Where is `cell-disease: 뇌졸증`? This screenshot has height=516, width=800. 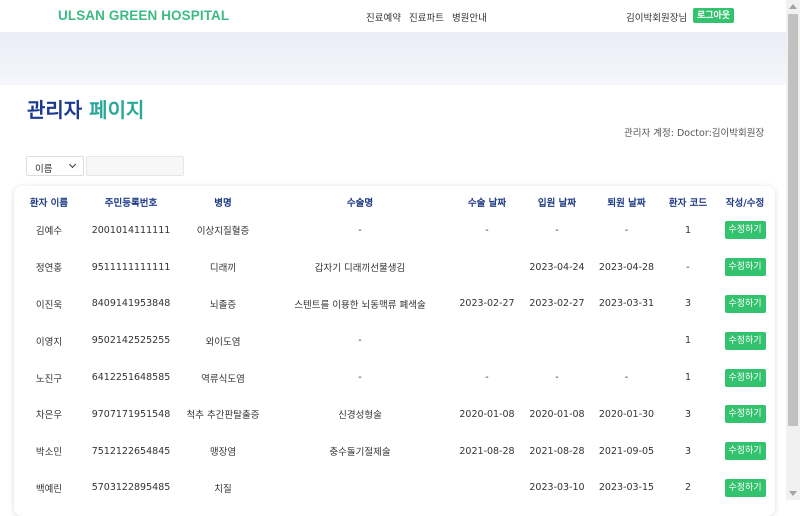
cell-disease: 뇌졸증 is located at coordinates (223, 305).